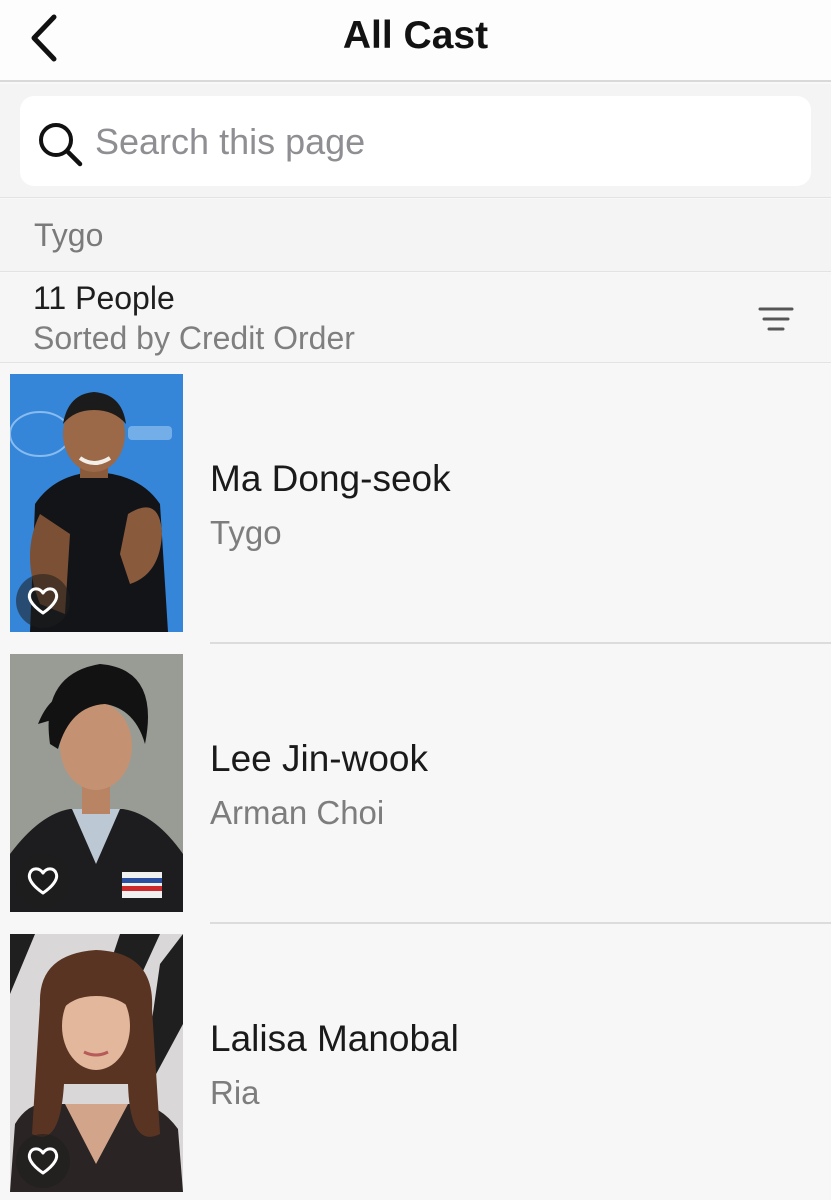 This screenshot has width=831, height=1200. I want to click on search-container, so click(415, 141).